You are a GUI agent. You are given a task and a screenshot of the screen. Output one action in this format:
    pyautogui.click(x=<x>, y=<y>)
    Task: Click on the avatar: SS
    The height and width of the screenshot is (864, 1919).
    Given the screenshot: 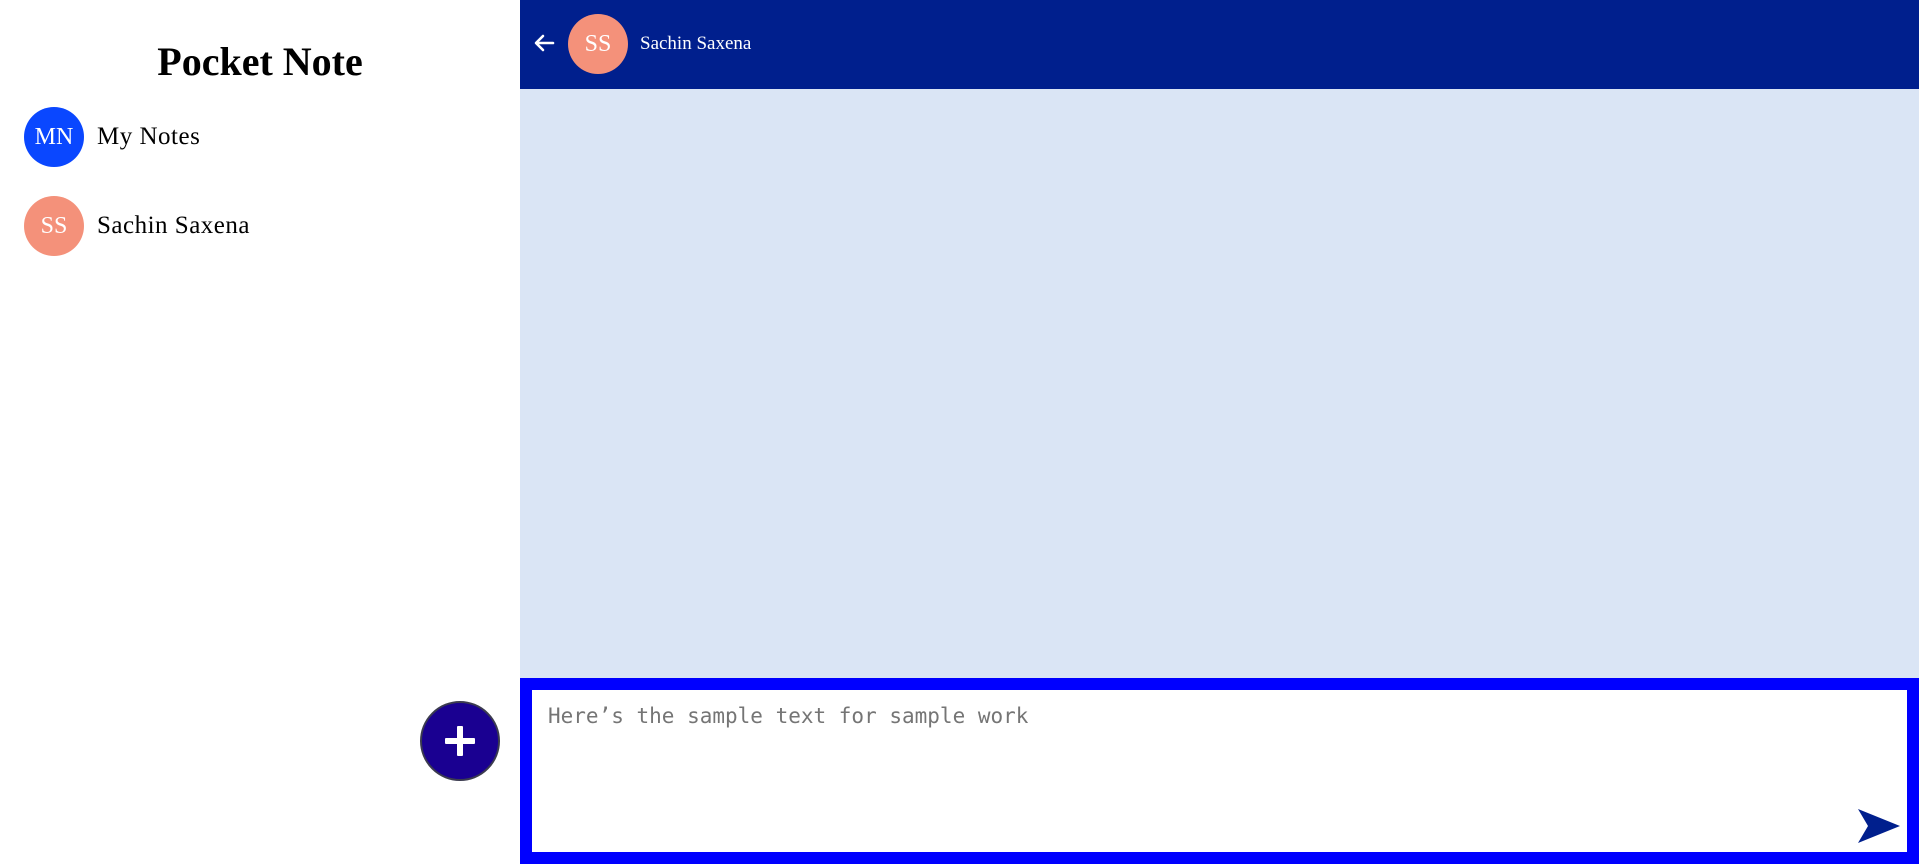 What is the action you would take?
    pyautogui.click(x=54, y=226)
    